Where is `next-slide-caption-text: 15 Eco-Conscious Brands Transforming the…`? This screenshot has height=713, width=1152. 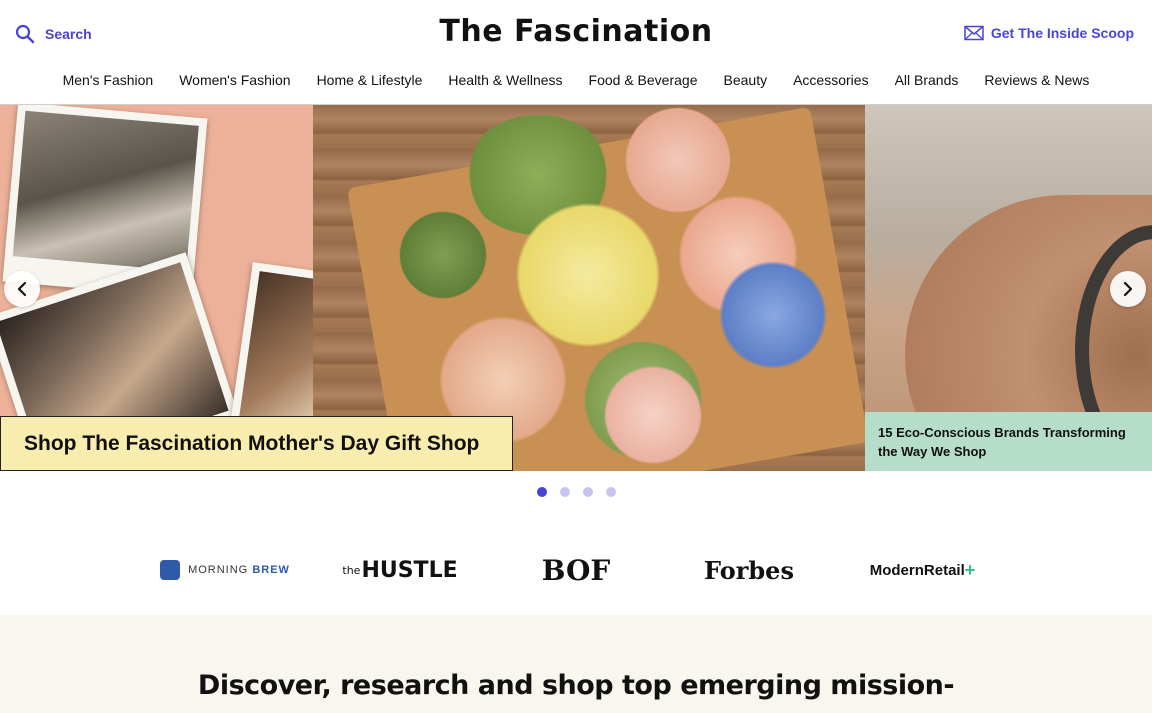
next-slide-caption-text: 15 Eco-Conscious Brands Transforming the… is located at coordinates (1002, 442).